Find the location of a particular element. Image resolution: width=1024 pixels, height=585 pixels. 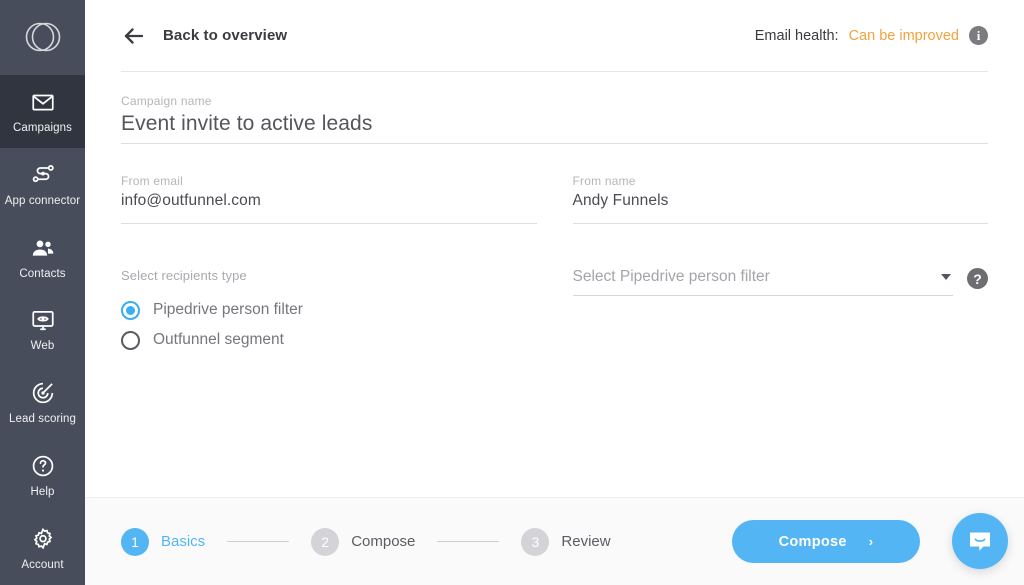

step-label: Review is located at coordinates (586, 541).